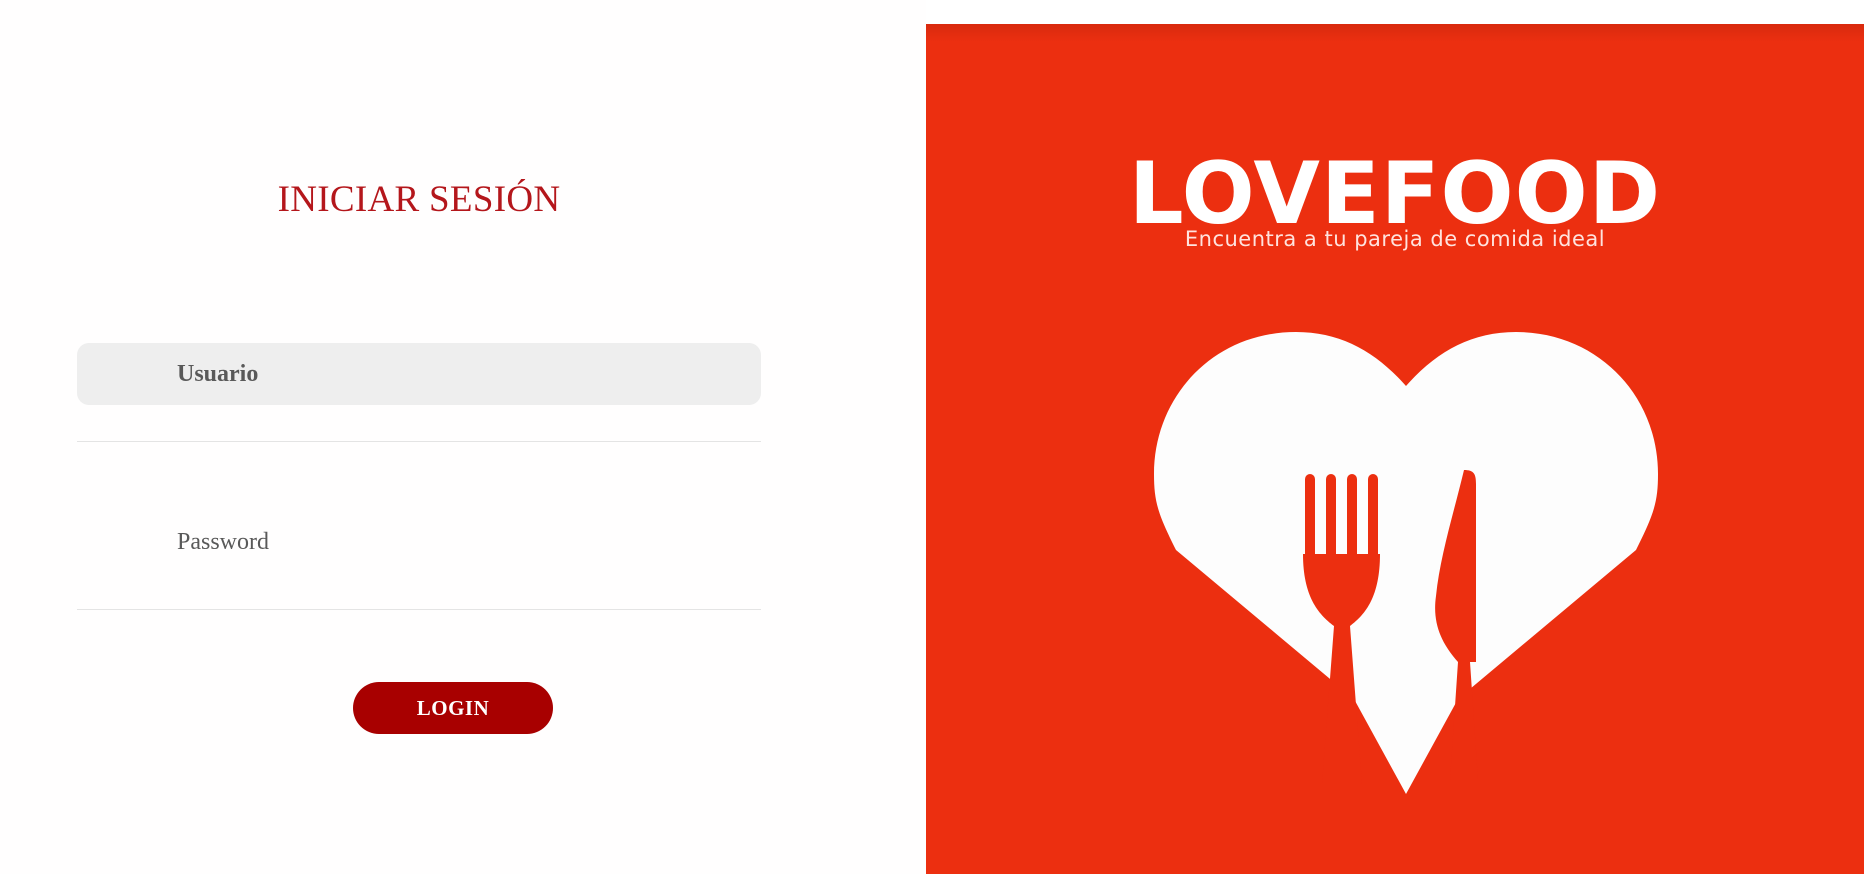 This screenshot has height=874, width=1867. What do you see at coordinates (419, 374) in the screenshot?
I see `username-input` at bounding box center [419, 374].